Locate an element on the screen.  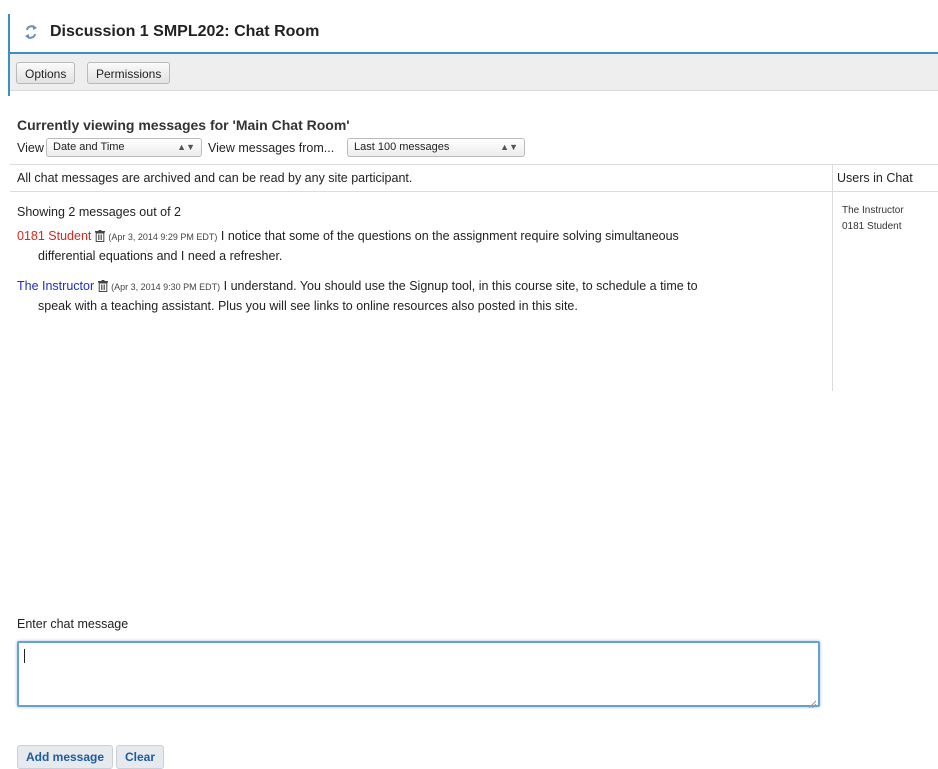
permissions-button: Permissions is located at coordinates (129, 73).